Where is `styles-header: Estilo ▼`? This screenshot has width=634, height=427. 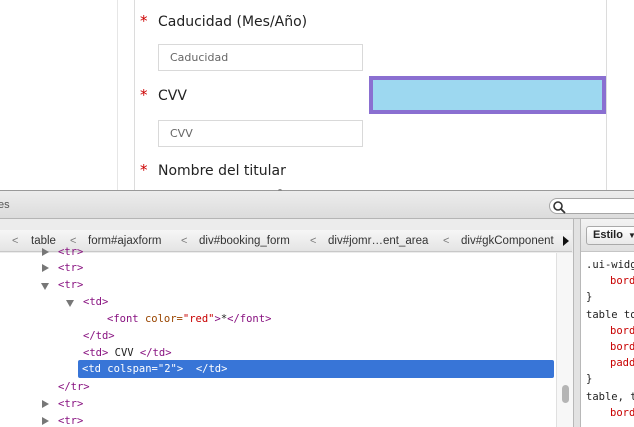 styles-header: Estilo ▼ is located at coordinates (607, 235).